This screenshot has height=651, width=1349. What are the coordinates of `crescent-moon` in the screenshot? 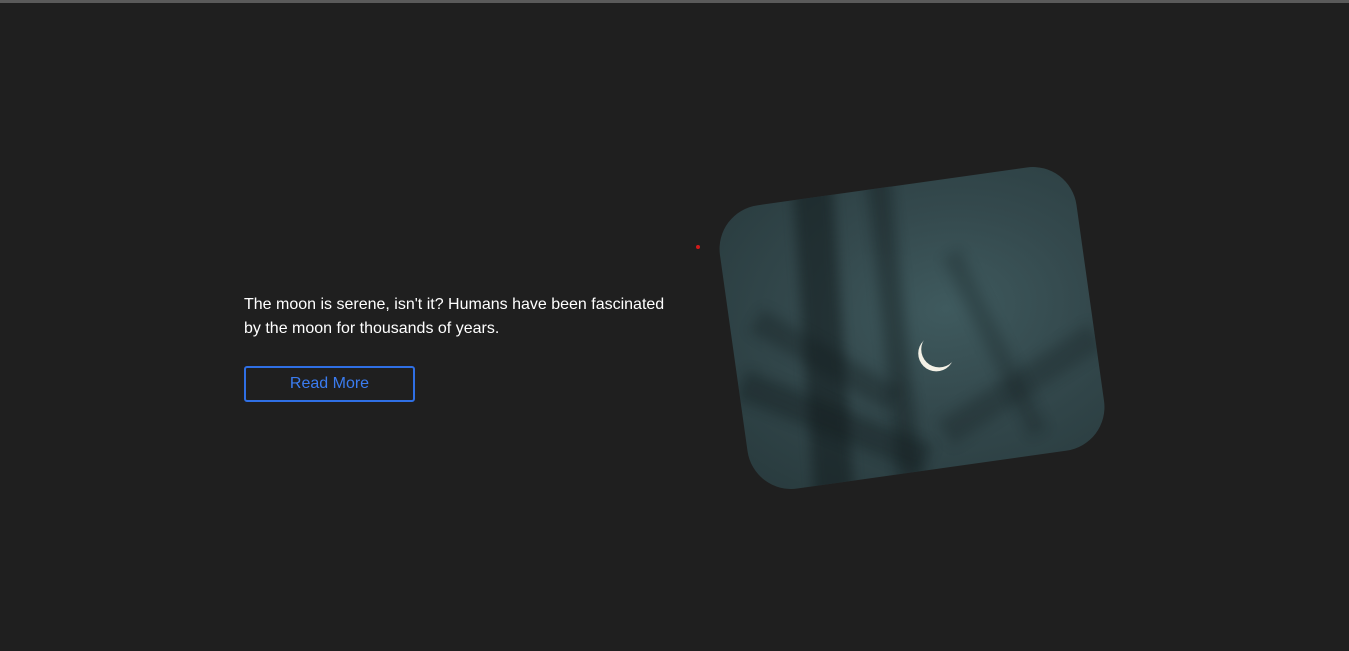 It's located at (939, 349).